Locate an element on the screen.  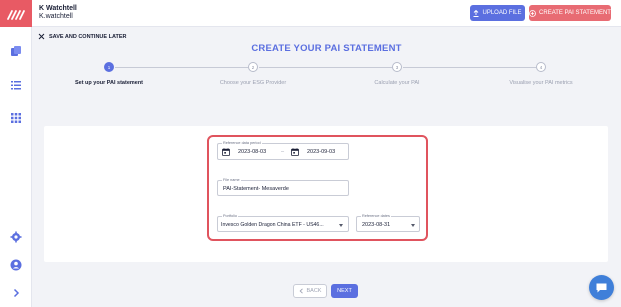
step-1-indicator: 1 is located at coordinates (109, 67).